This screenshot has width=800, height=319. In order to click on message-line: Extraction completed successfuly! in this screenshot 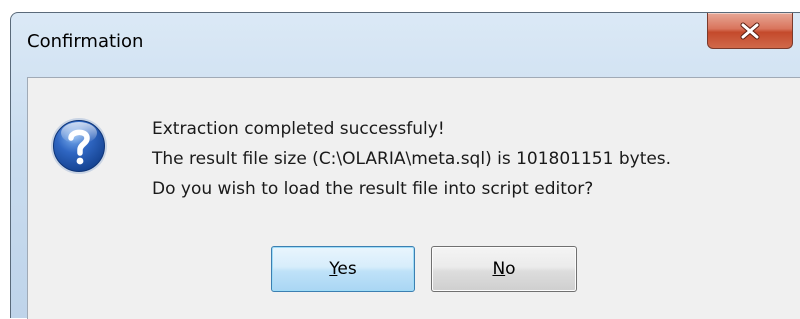, I will do `click(298, 129)`.